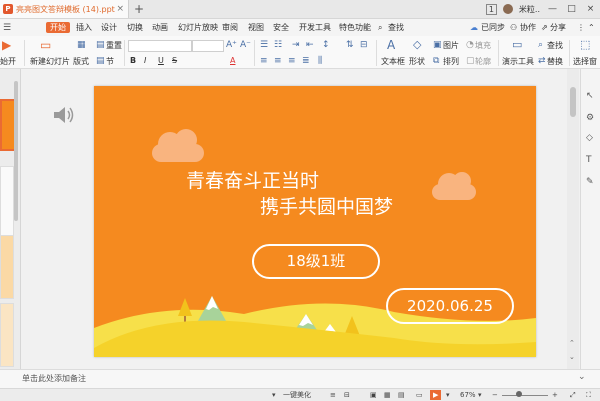 The height and width of the screenshot is (401, 600). I want to click on search-icon: ⌕, so click(380, 27).